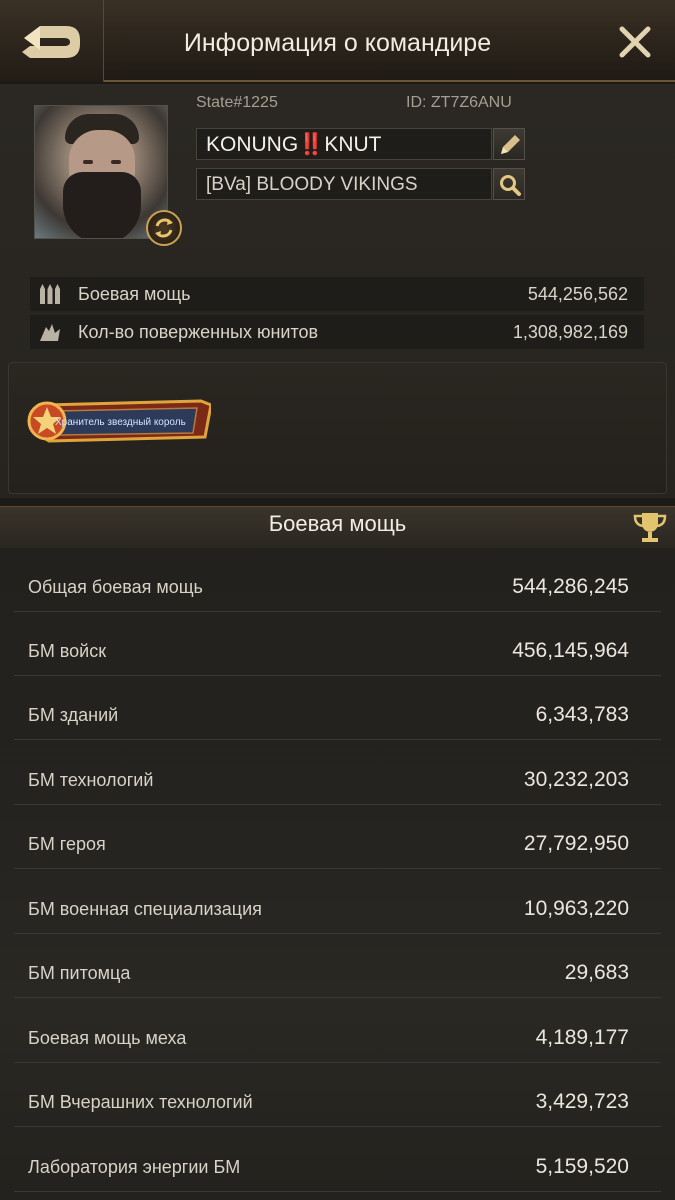 The image size is (675, 1200). Describe the element at coordinates (337, 966) in the screenshot. I see `list-item: БМ питомца 29,683` at that location.